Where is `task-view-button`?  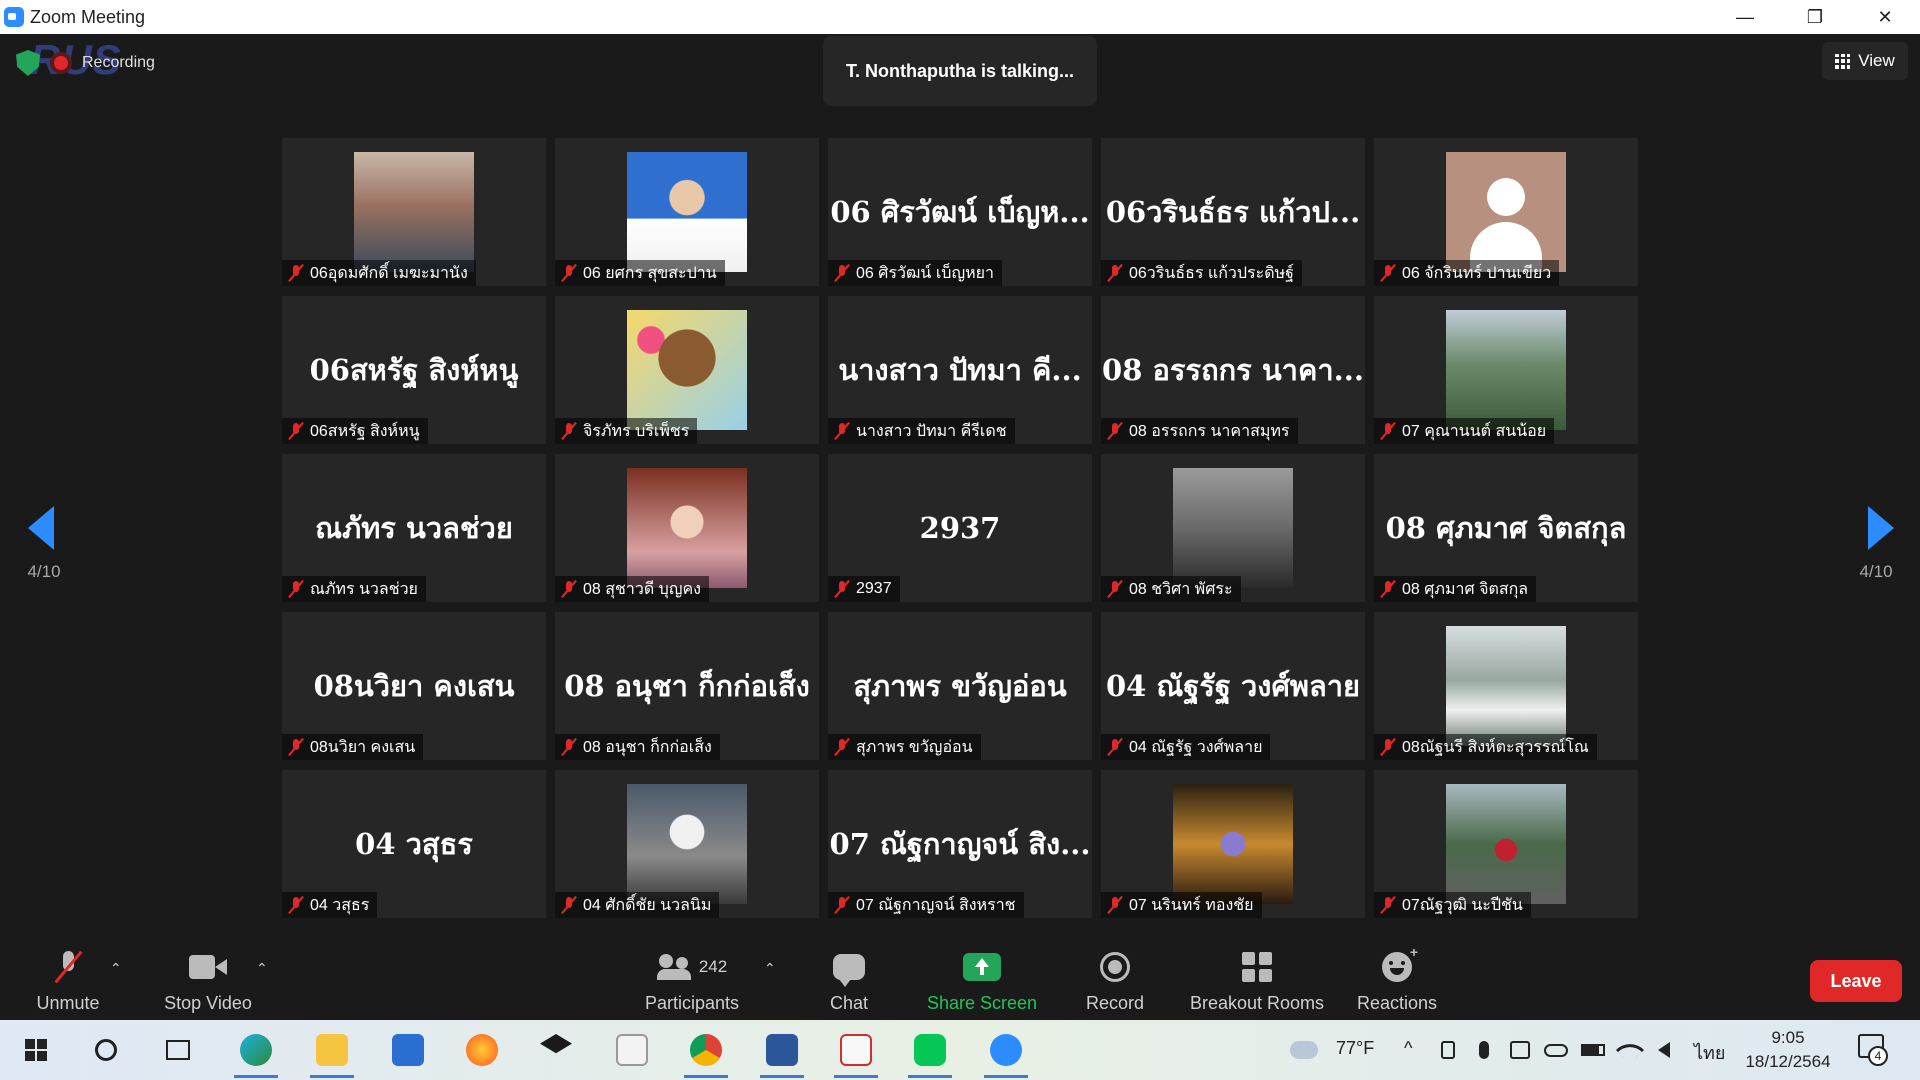
task-view-button is located at coordinates (178, 1050).